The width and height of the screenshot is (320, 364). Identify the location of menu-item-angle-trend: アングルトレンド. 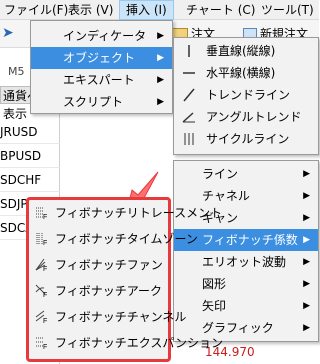
(246, 117).